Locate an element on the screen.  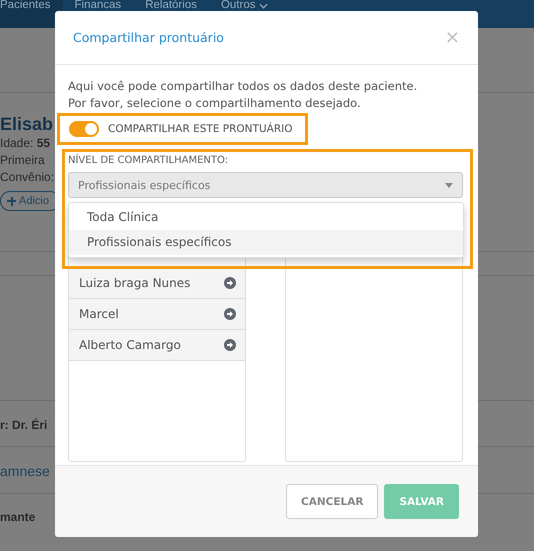
patient-name: Elisab is located at coordinates (27, 124).